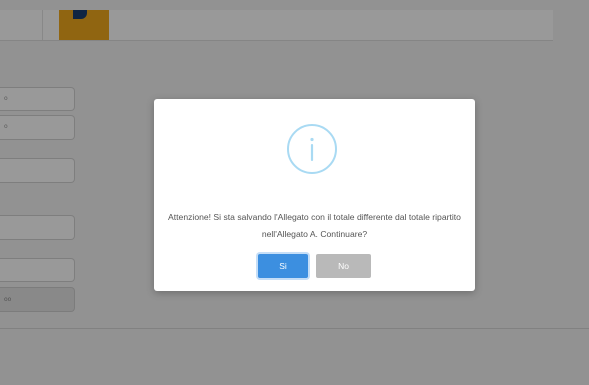  I want to click on info-icon, so click(312, 149).